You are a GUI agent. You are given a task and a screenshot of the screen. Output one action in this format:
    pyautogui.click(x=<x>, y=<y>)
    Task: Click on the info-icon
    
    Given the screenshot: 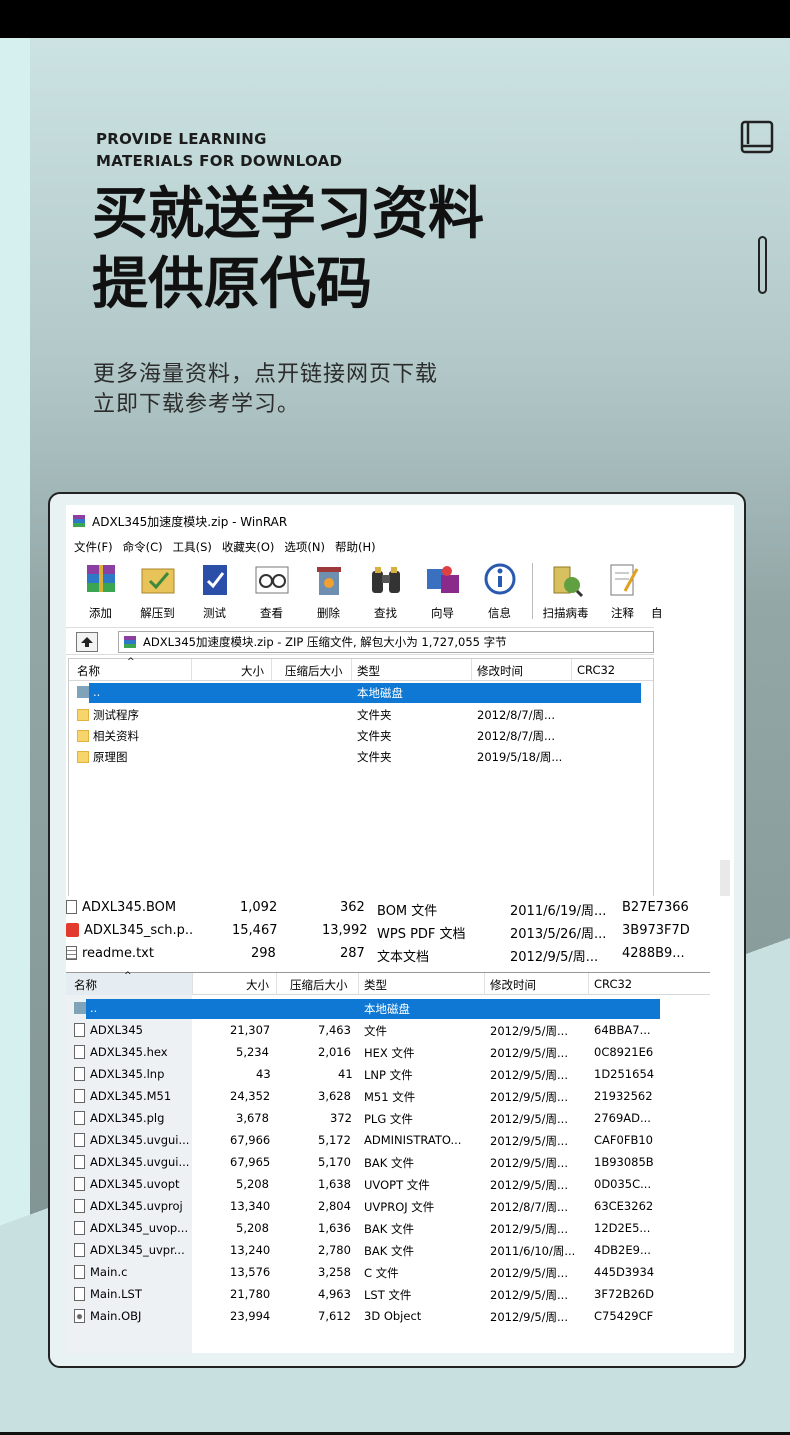 What is the action you would take?
    pyautogui.click(x=499, y=579)
    